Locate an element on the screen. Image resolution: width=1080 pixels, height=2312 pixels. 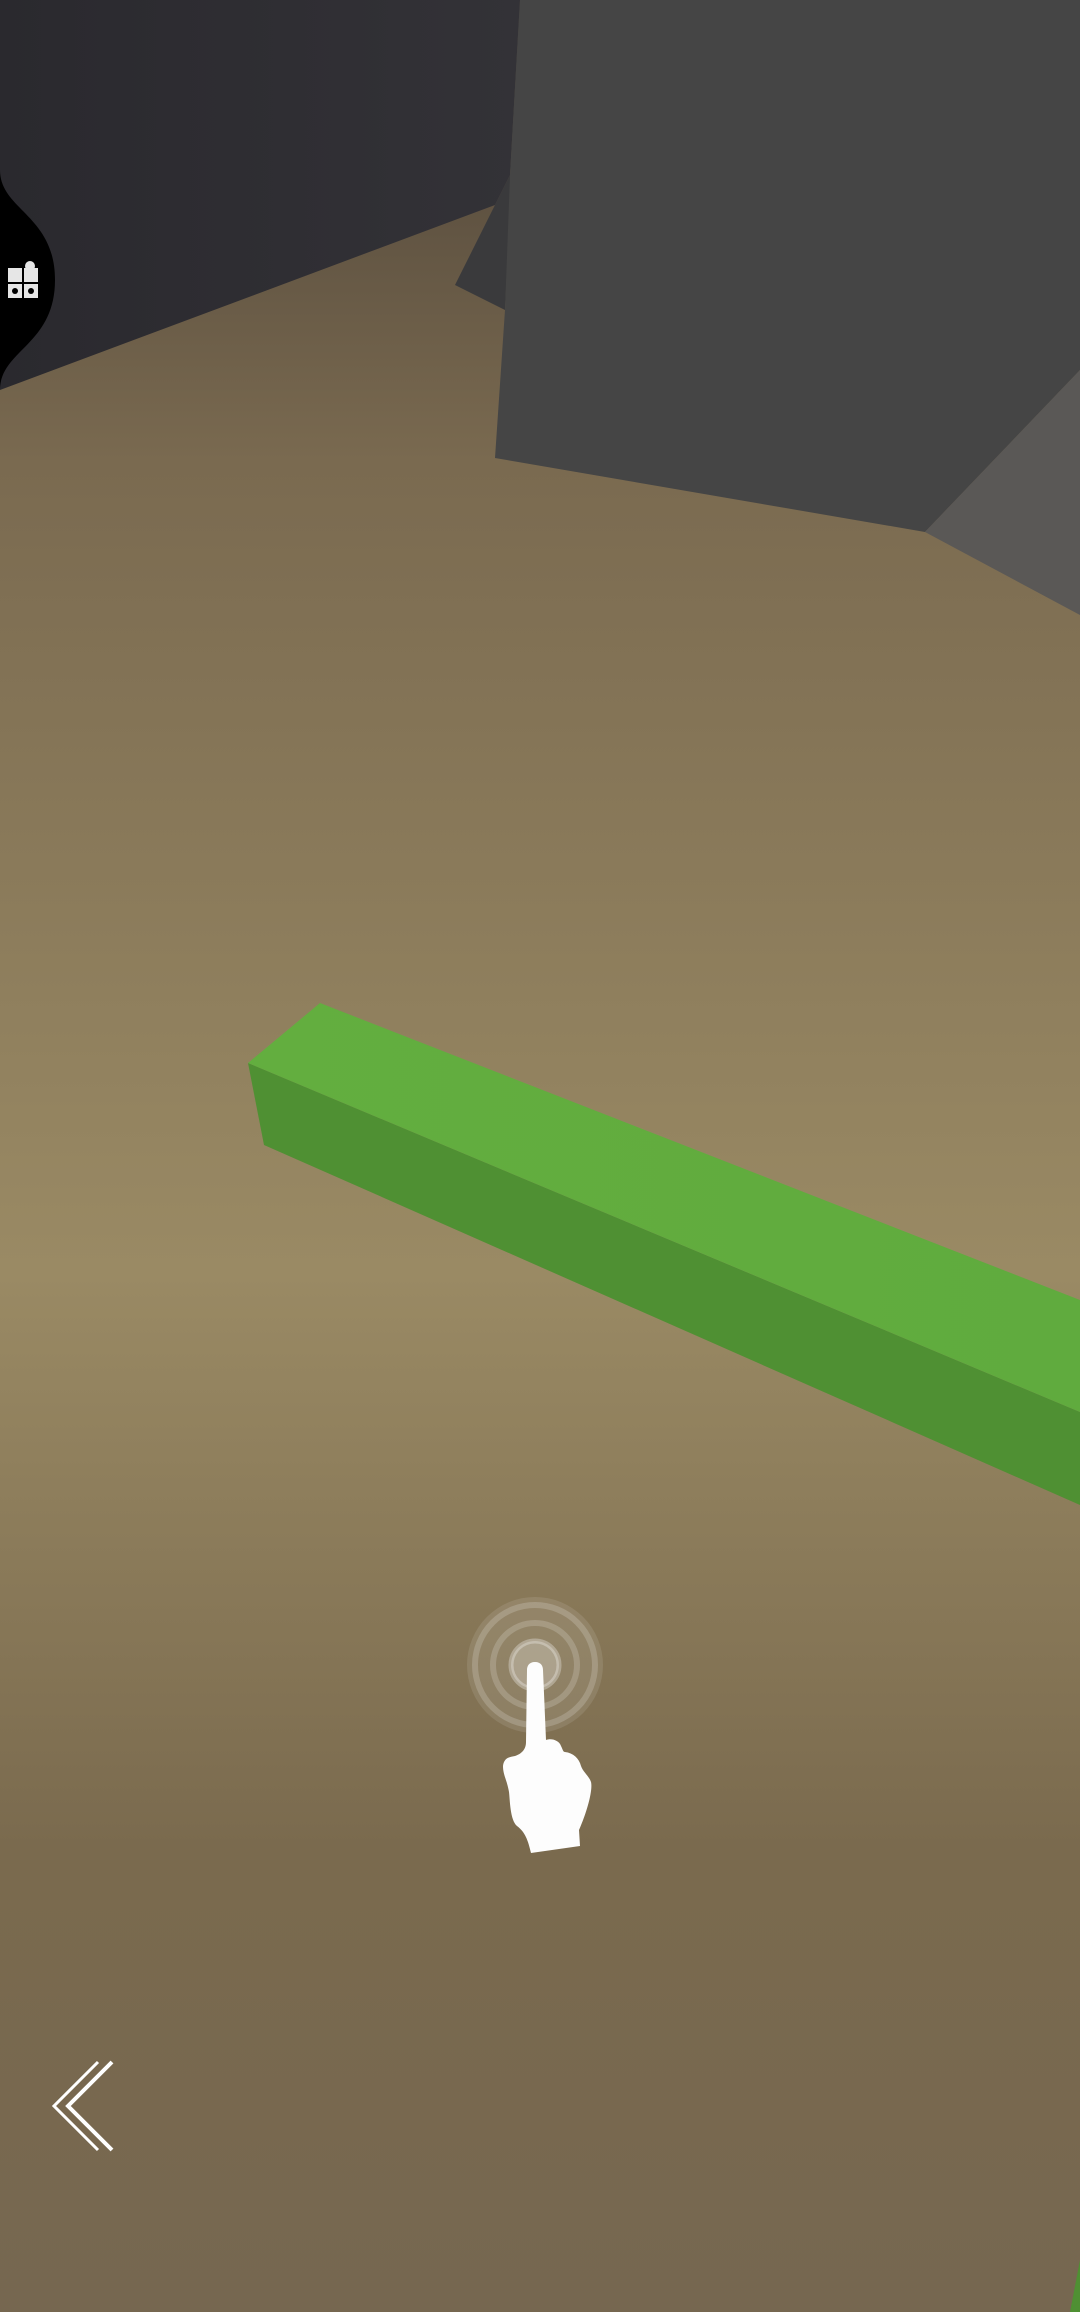
chevron-left-icon is located at coordinates (82, 2106).